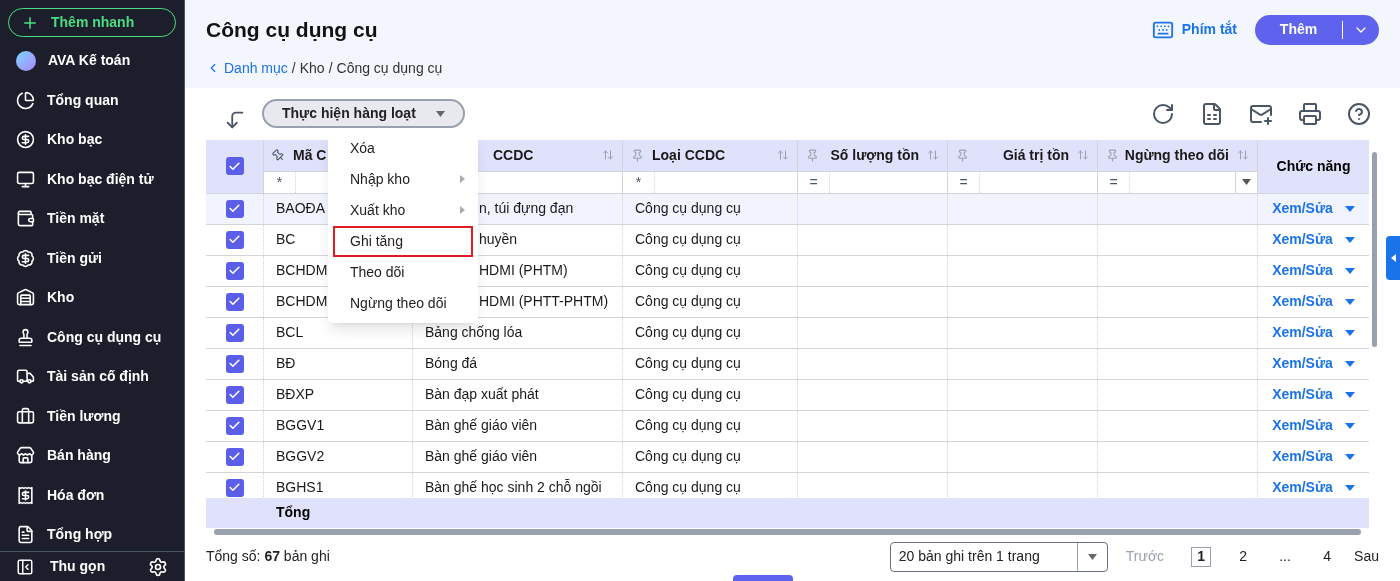 The width and height of the screenshot is (1400, 581). I want to click on table-cell-text: Bàn đạp xuất phát, so click(482, 394).